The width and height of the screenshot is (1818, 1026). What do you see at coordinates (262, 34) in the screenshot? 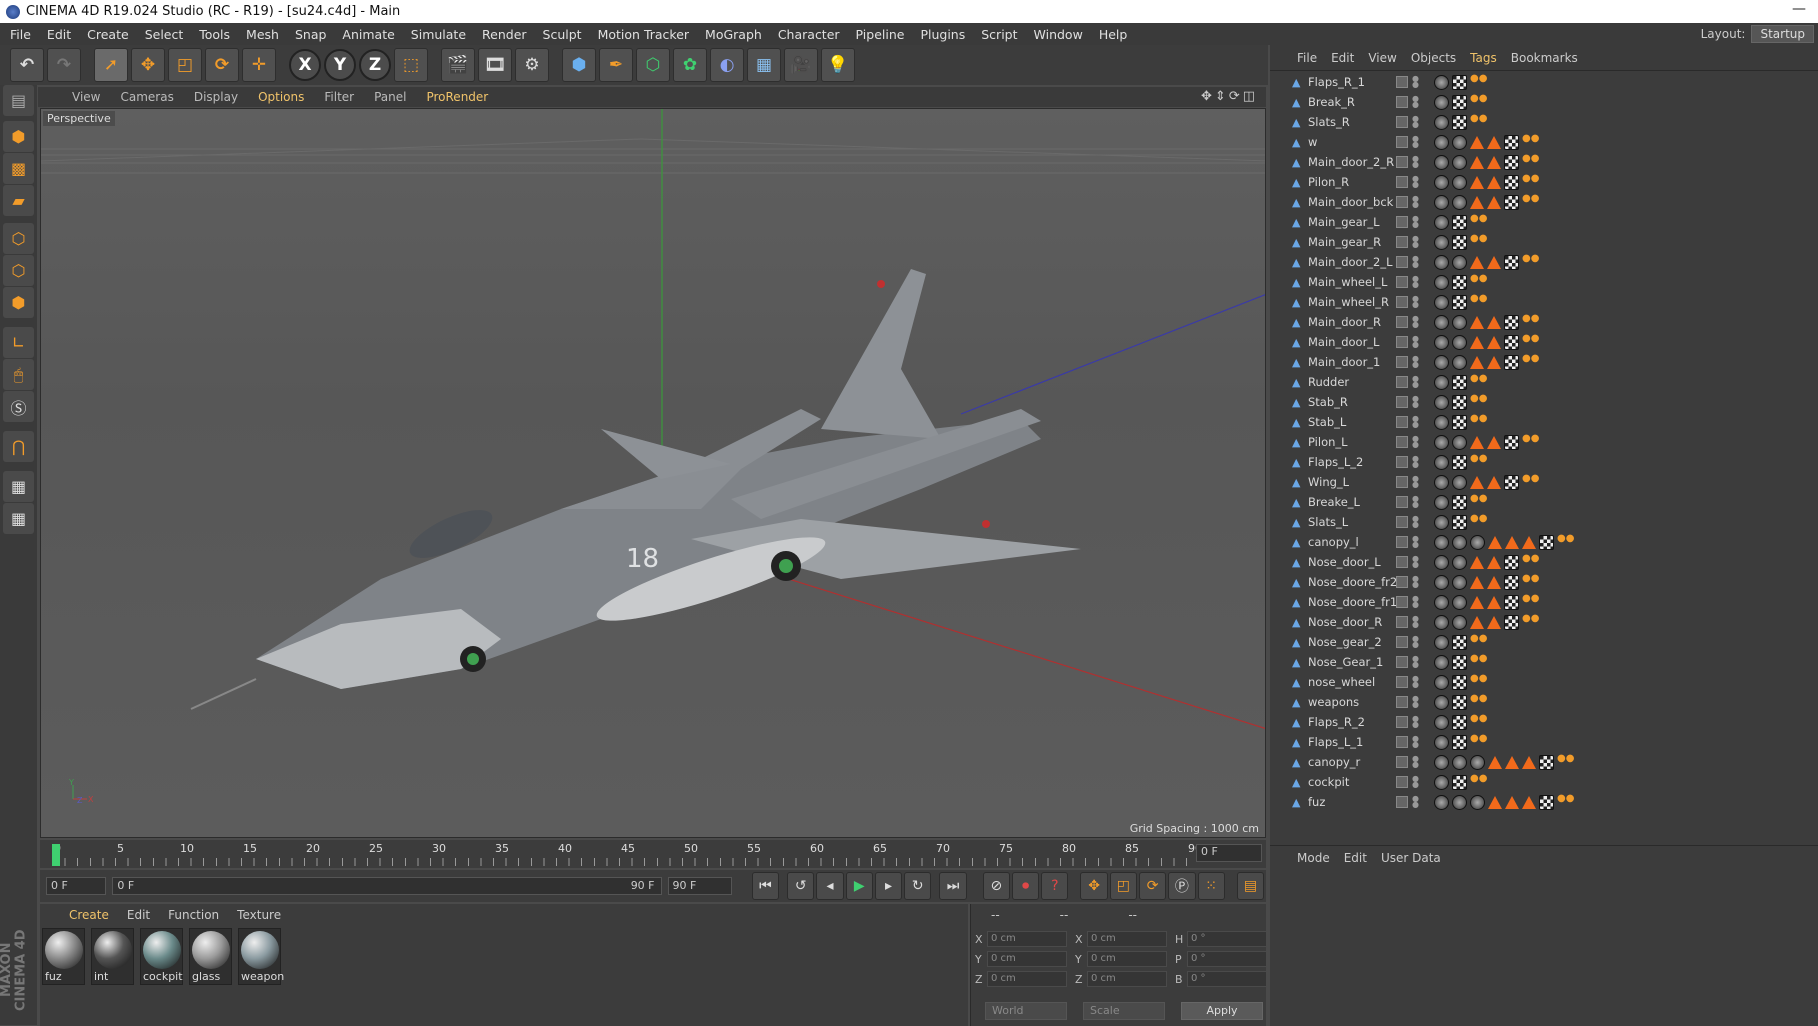
I see `menu-mesh: Mesh` at bounding box center [262, 34].